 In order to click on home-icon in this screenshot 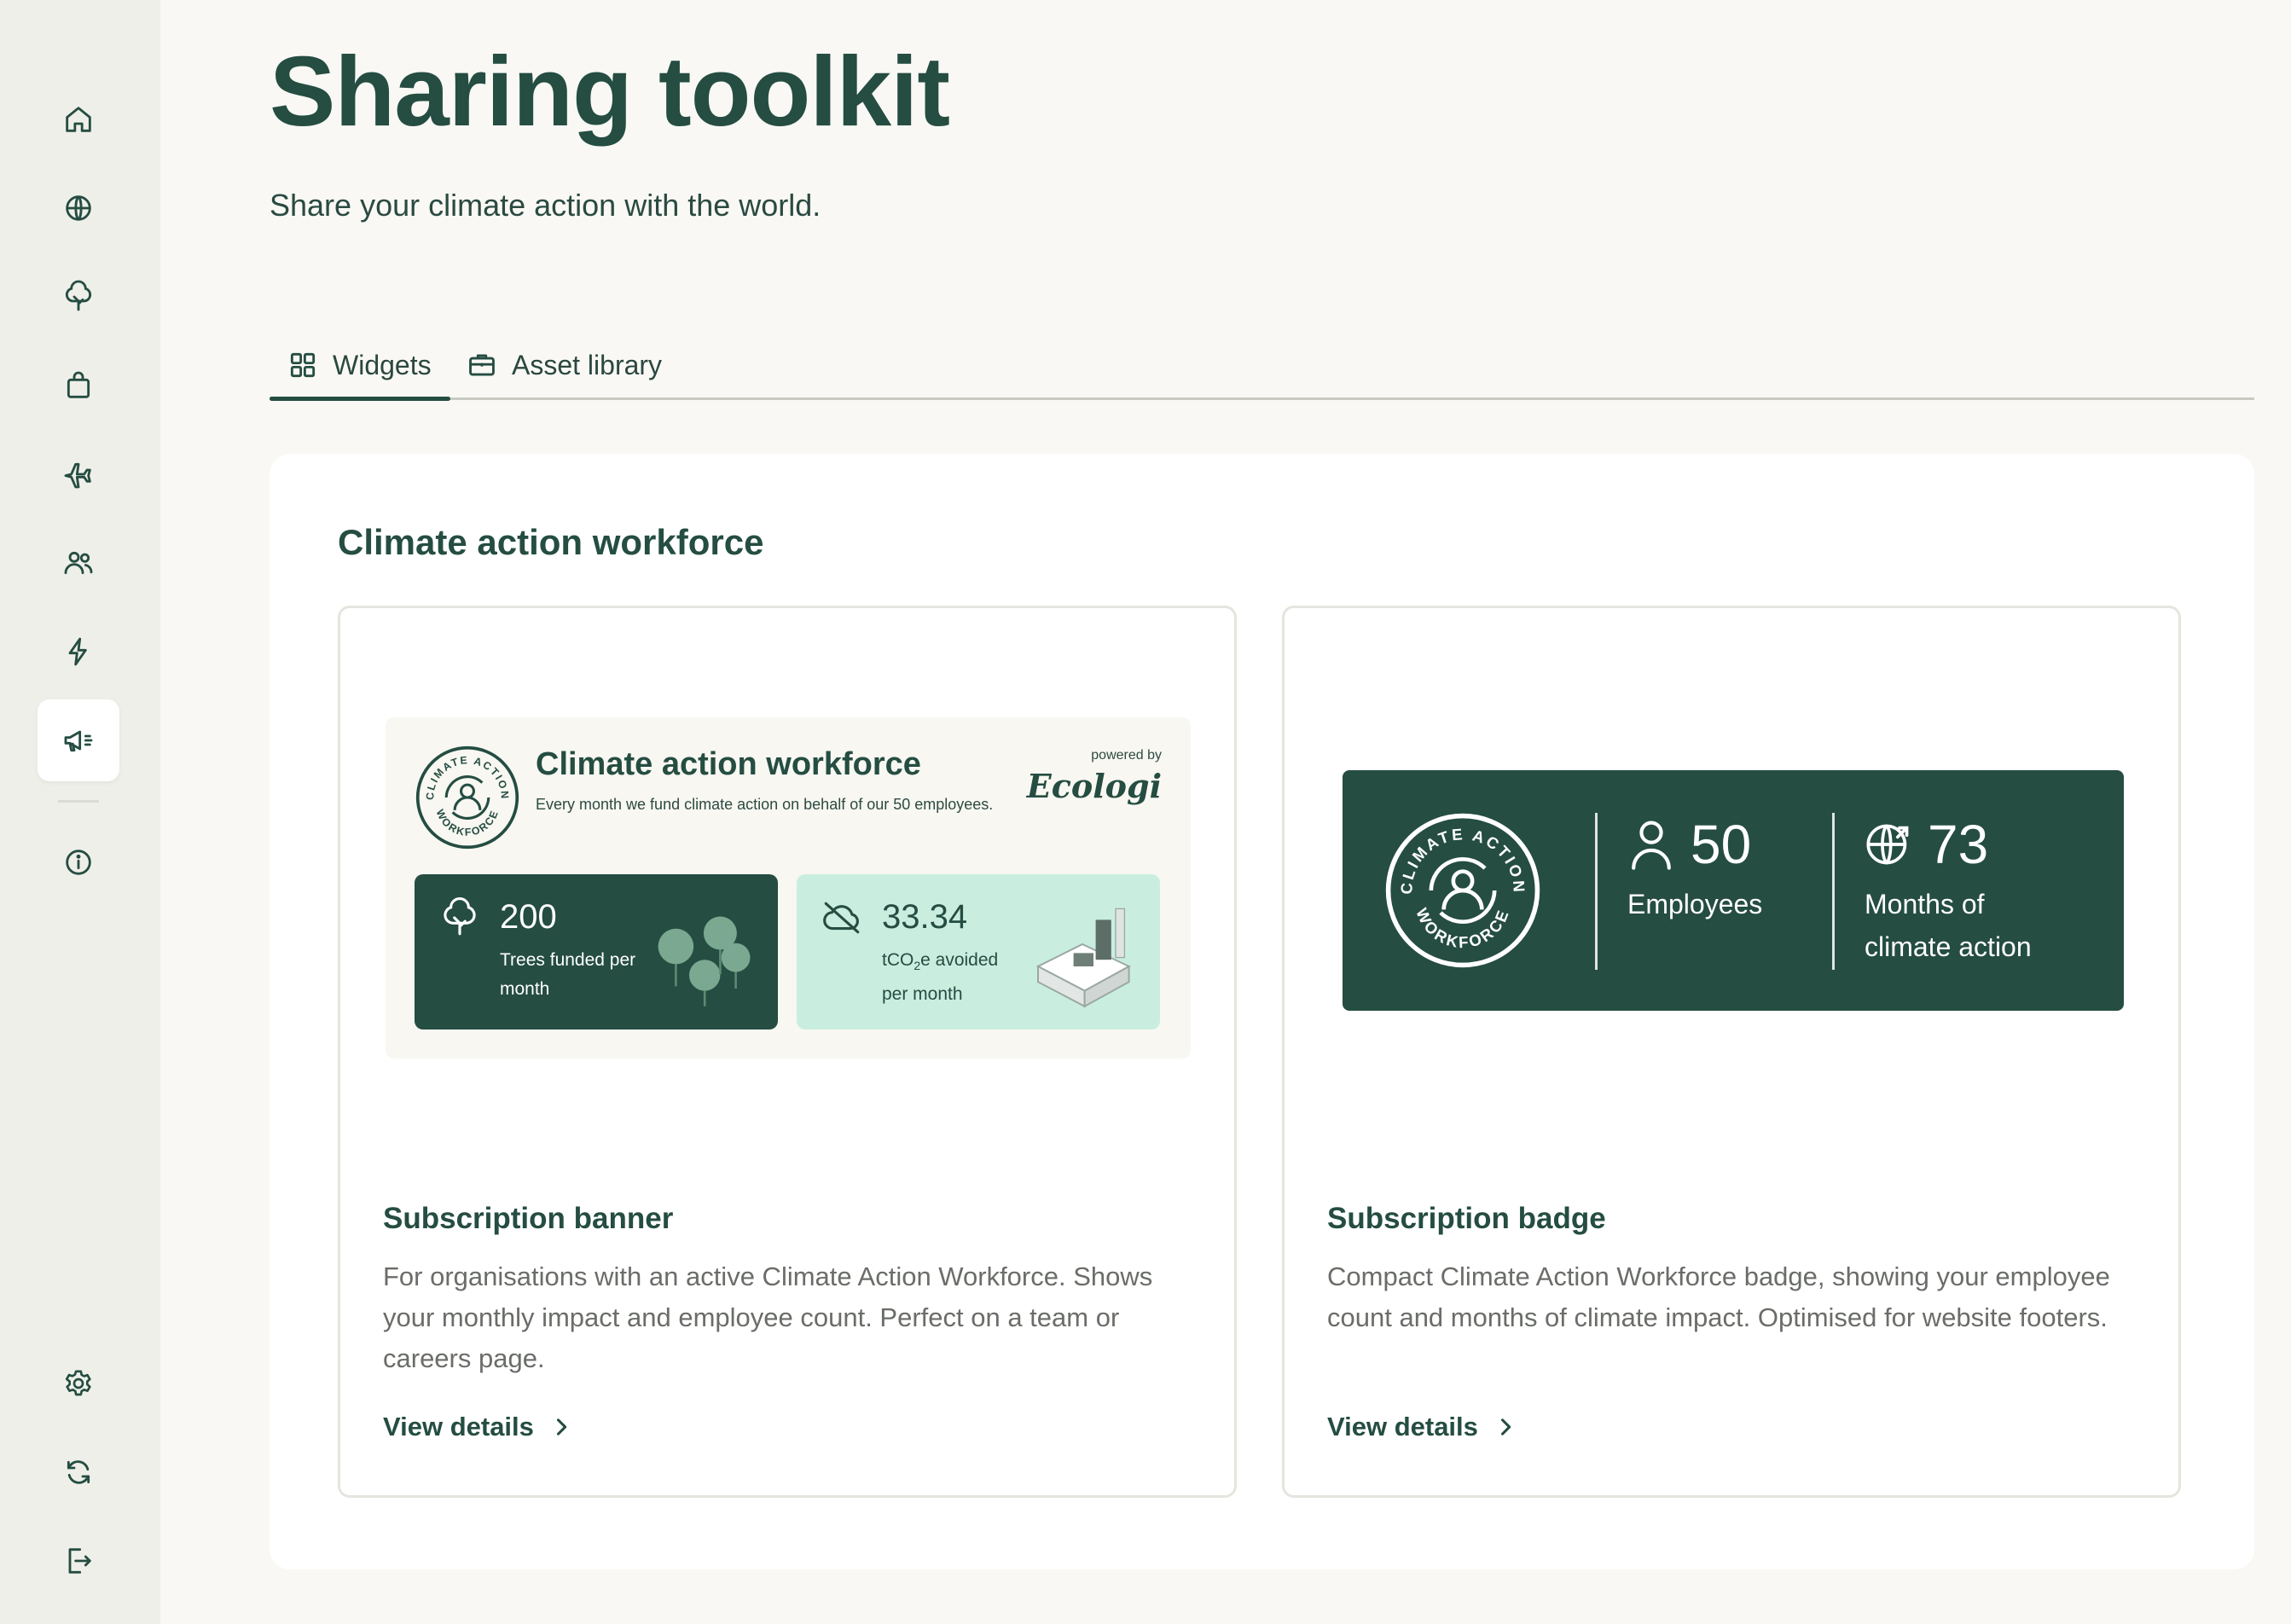, I will do `click(78, 119)`.